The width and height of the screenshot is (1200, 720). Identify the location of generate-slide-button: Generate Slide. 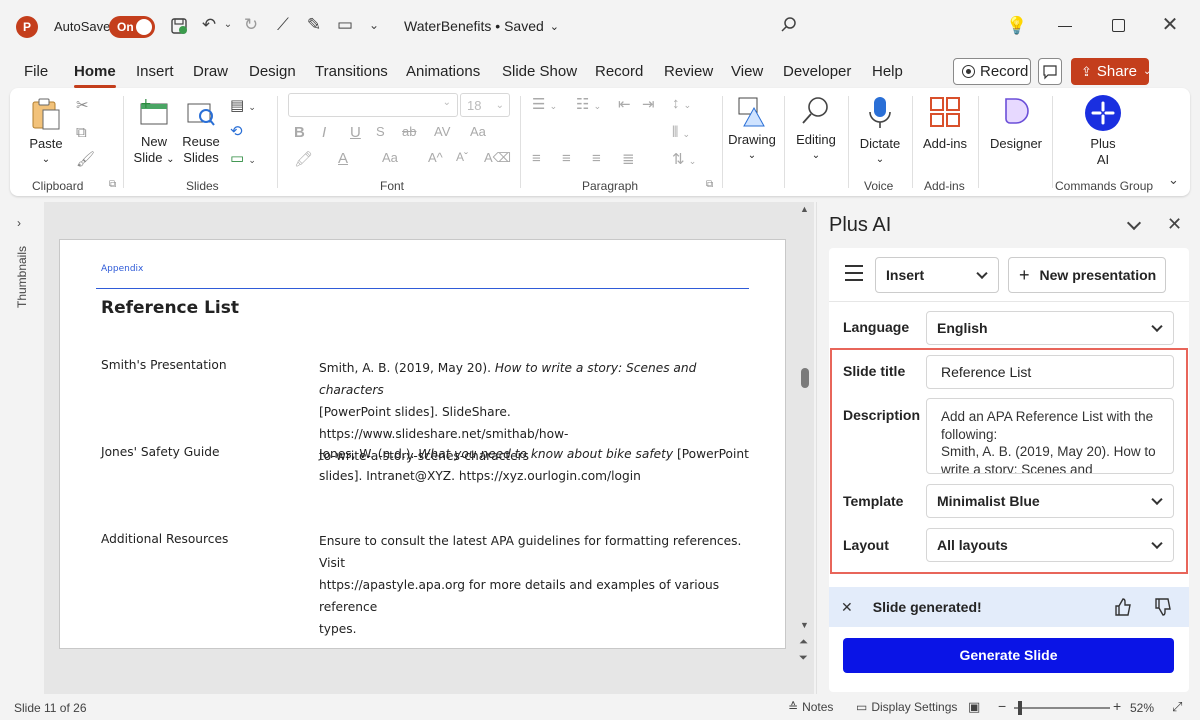
(1008, 655).